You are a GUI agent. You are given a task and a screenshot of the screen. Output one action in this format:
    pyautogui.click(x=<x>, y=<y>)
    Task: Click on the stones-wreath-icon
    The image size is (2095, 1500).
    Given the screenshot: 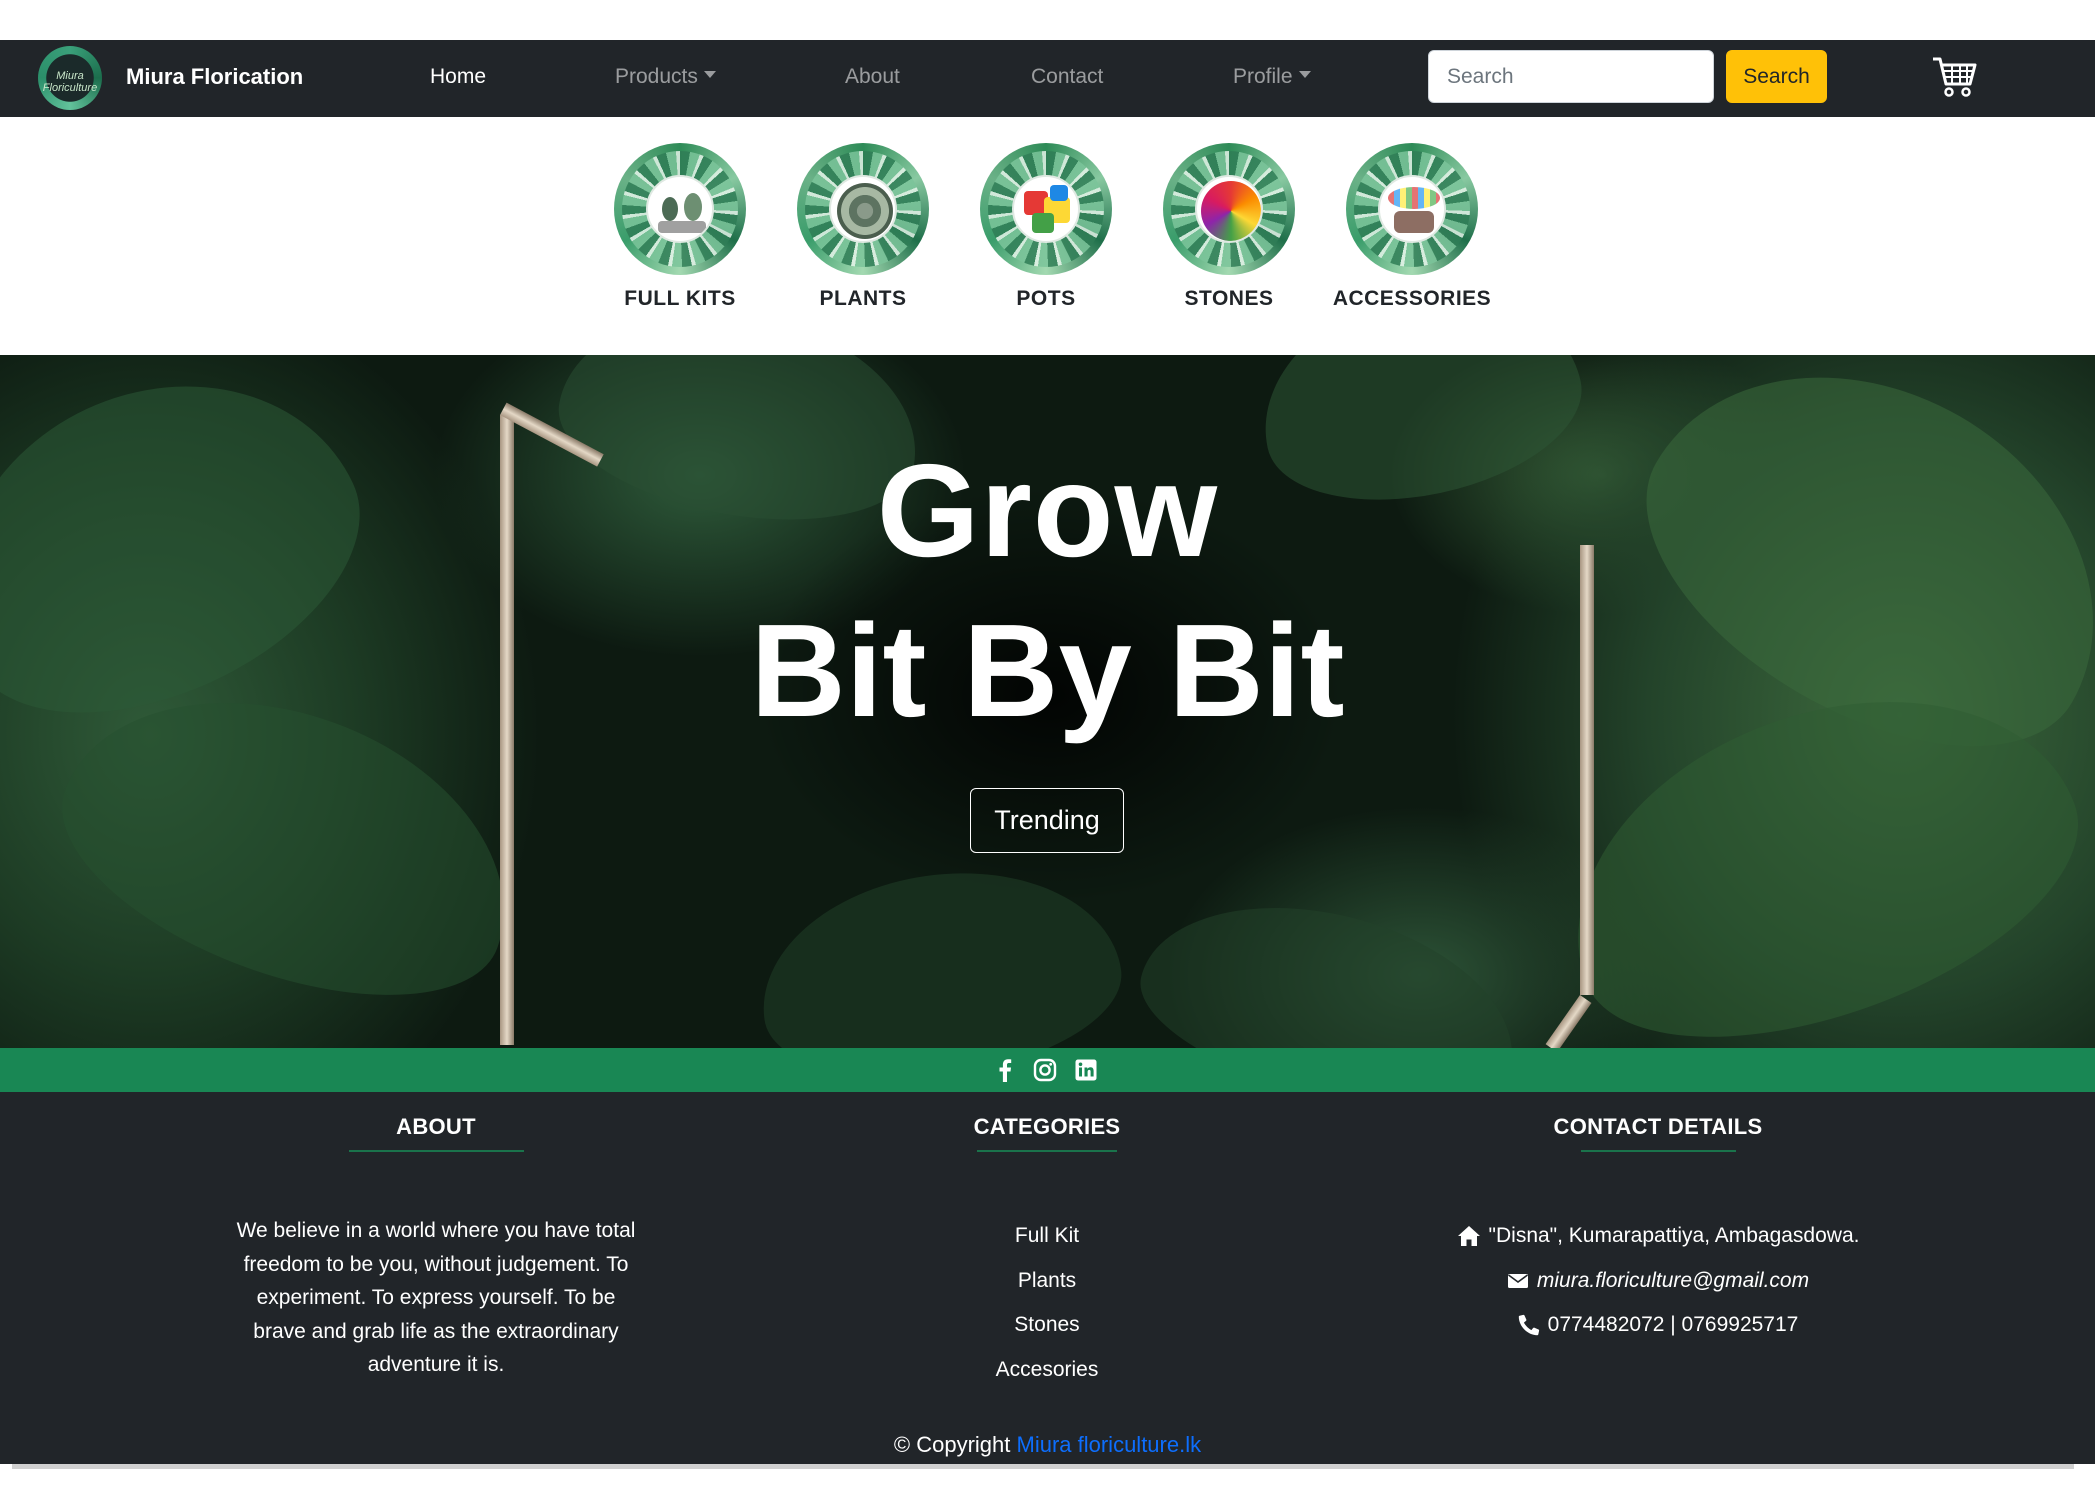 What is the action you would take?
    pyautogui.click(x=1229, y=209)
    